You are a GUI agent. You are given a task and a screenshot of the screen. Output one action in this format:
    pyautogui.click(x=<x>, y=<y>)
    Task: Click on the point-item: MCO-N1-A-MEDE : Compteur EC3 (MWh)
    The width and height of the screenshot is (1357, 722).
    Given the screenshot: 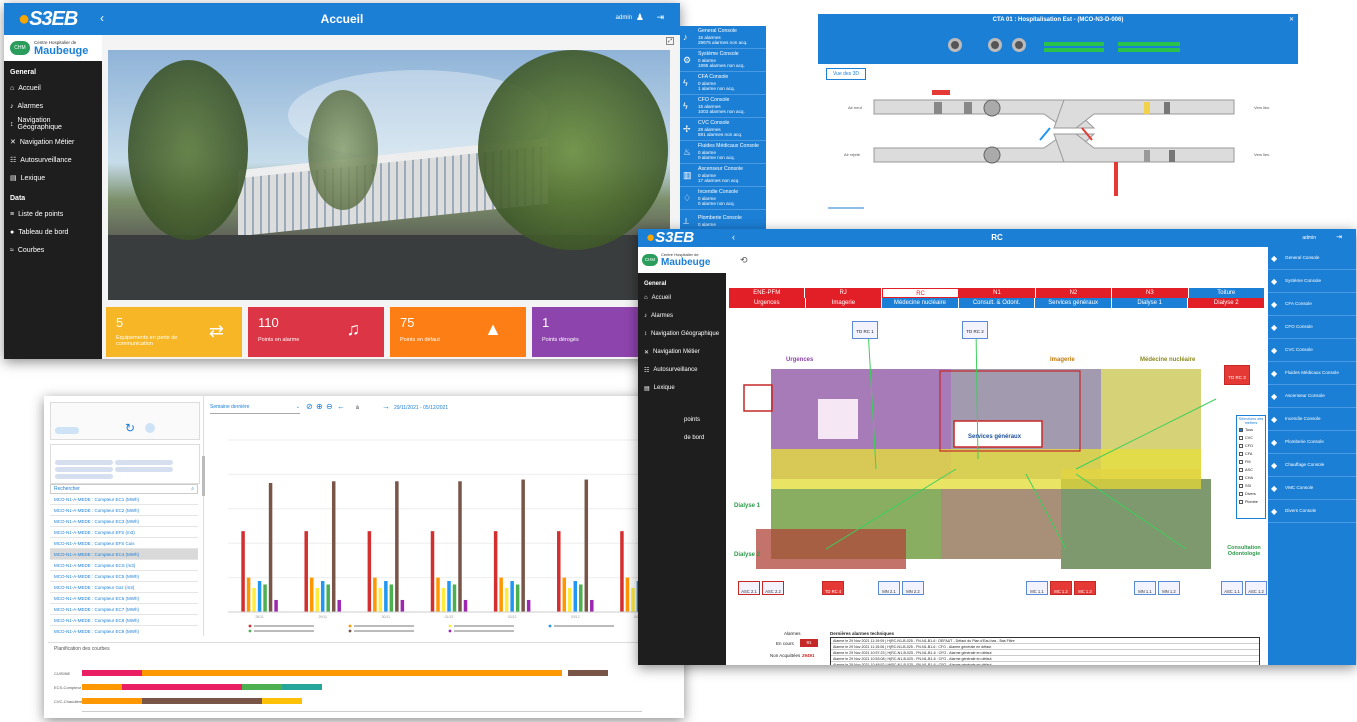 What is the action you would take?
    pyautogui.click(x=124, y=521)
    